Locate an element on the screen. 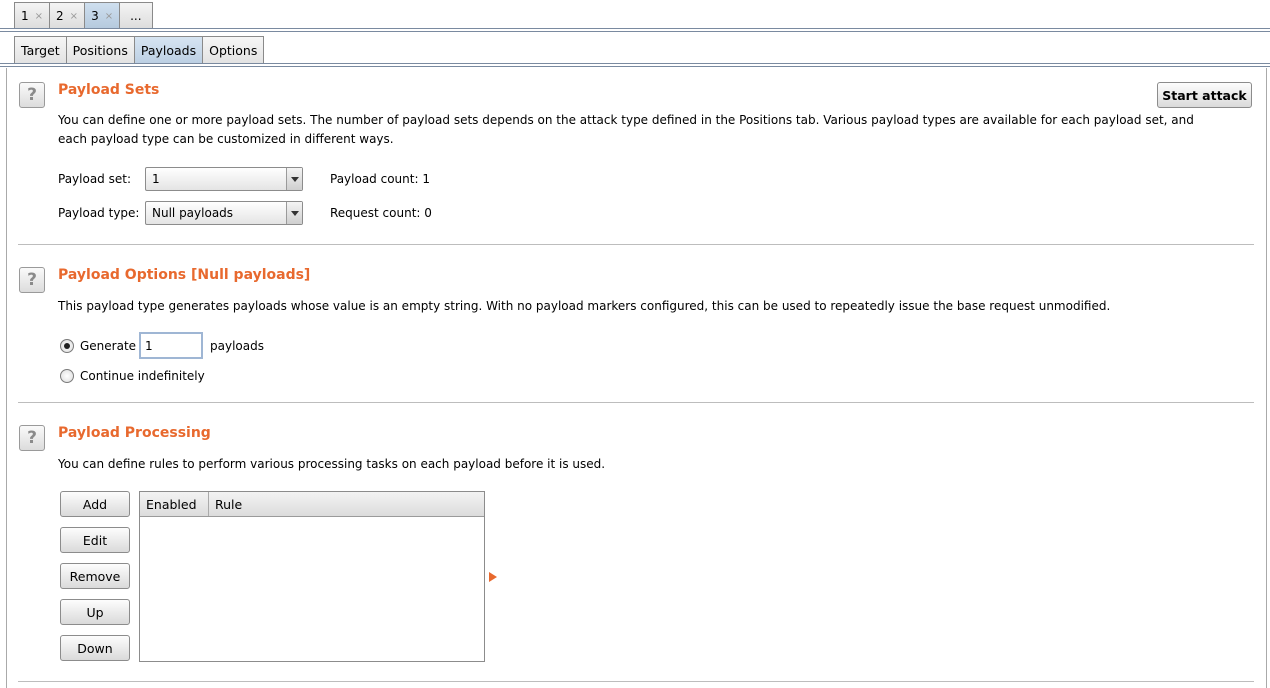  edit-rule-button: Edit is located at coordinates (95, 540).